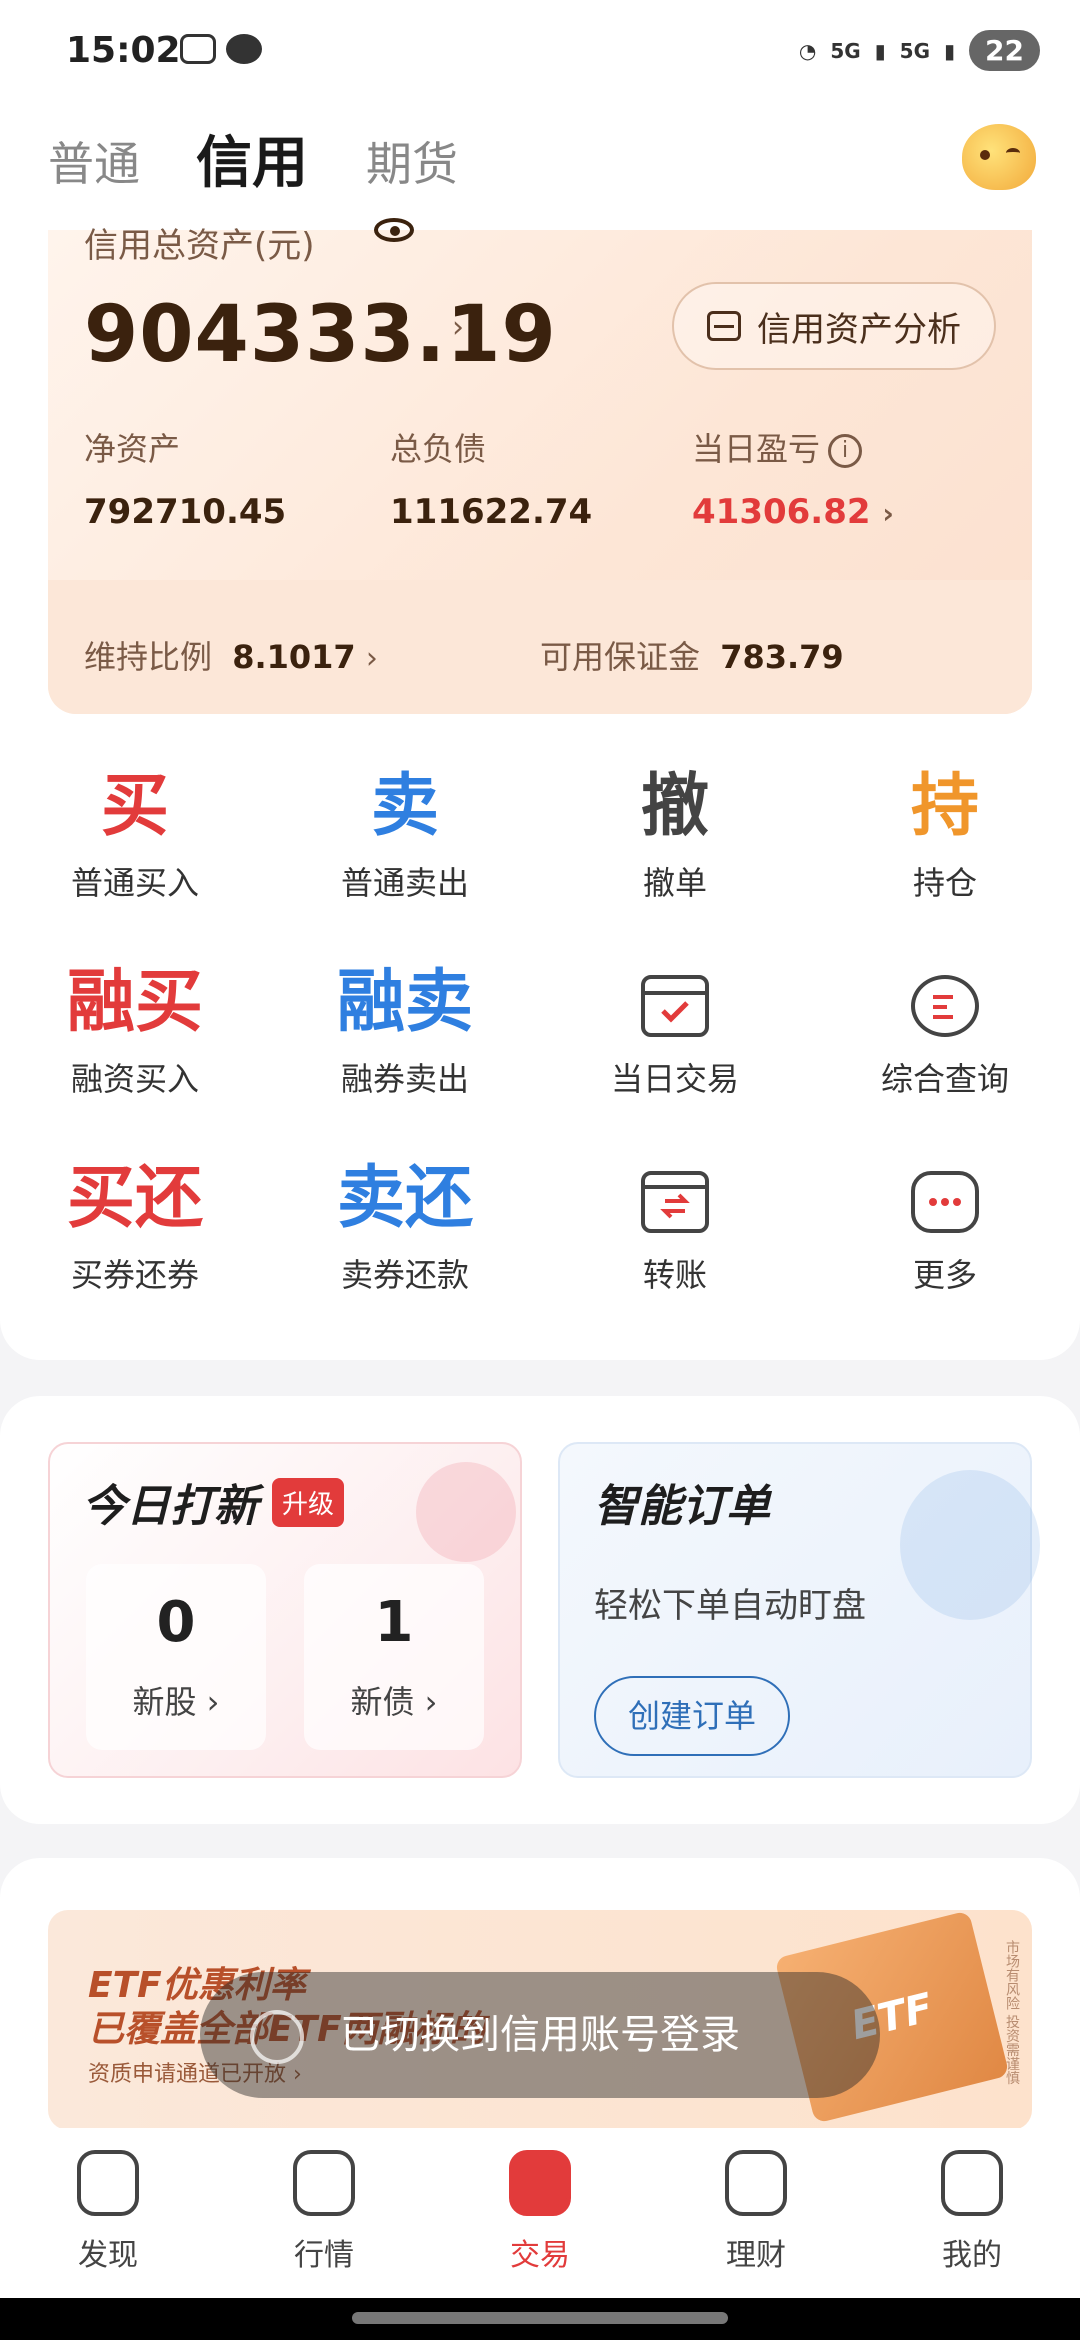 The image size is (1080, 2340). Describe the element at coordinates (199, 246) in the screenshot. I see `total-assets-label: 信用总资产(元)` at that location.